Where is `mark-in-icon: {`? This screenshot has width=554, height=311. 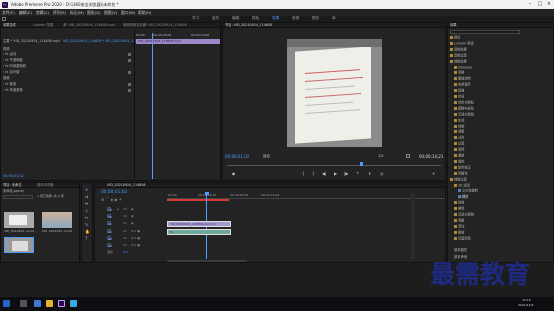
mark-in-icon: { is located at coordinates (303, 174).